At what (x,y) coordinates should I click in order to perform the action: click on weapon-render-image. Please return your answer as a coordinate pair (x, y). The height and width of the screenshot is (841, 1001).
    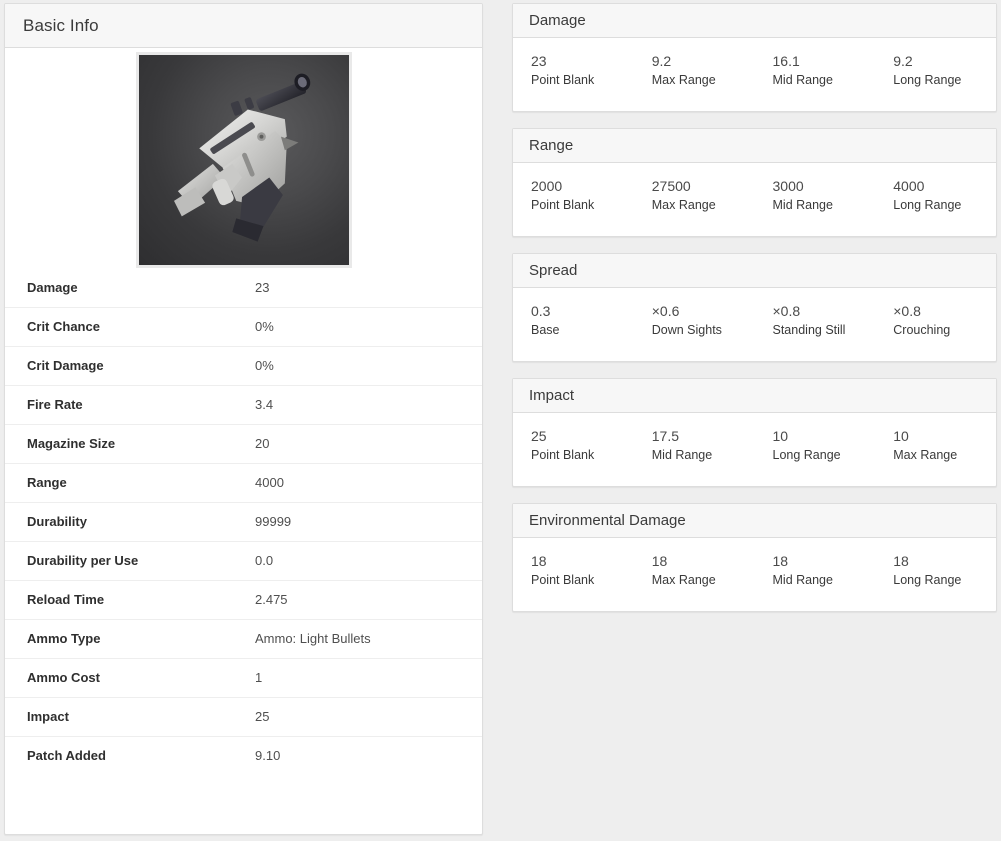
    Looking at the image, I should click on (243, 160).